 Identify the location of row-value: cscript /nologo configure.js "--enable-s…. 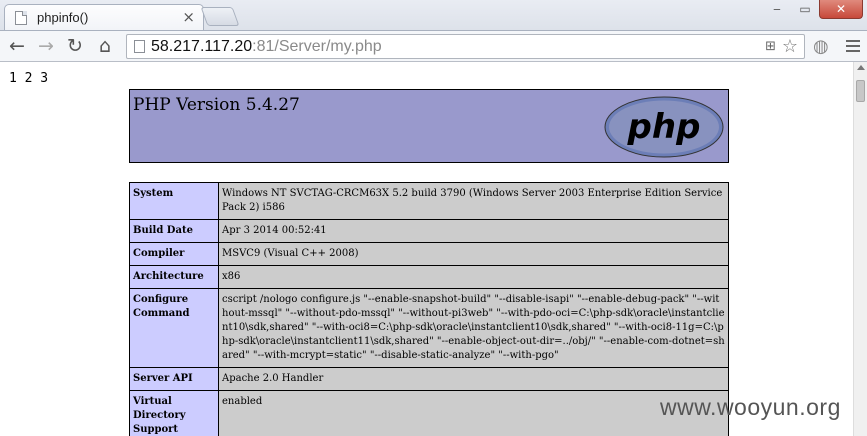
(473, 328).